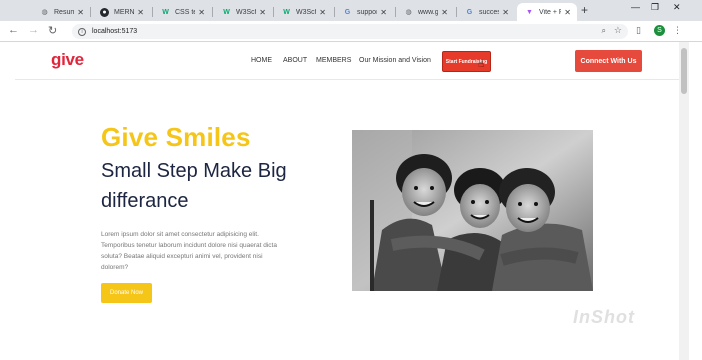 Image resolution: width=702 pixels, height=360 pixels. Describe the element at coordinates (638, 30) in the screenshot. I see `side-panel-icon: ▯` at that location.